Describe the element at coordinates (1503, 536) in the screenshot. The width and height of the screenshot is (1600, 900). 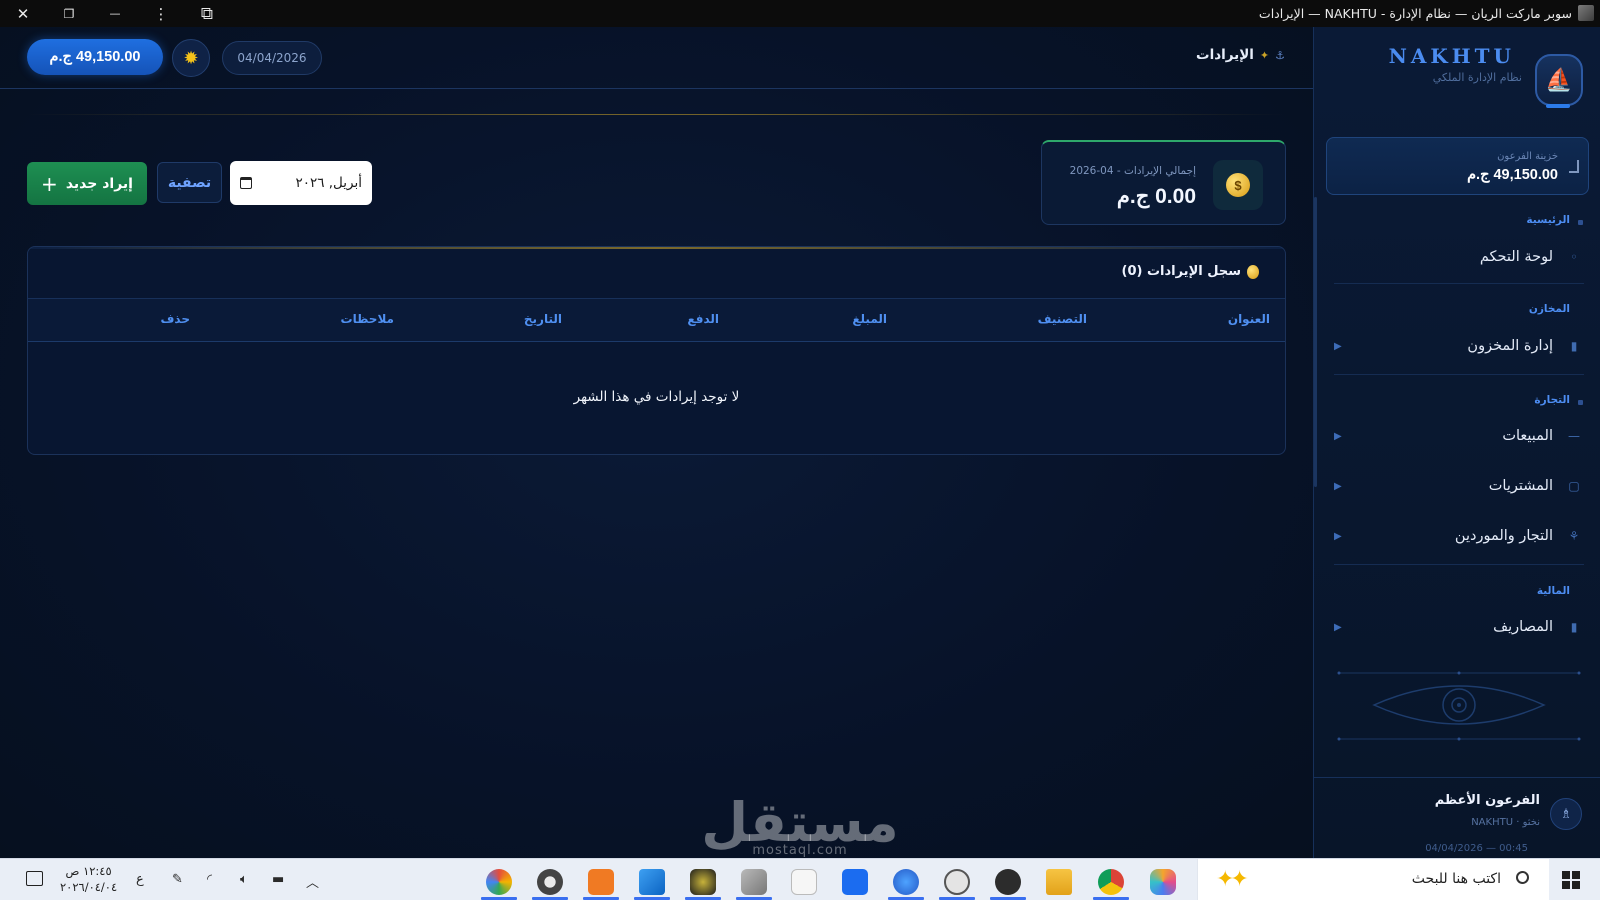
I see `sidebar-item-label: التجار والموردين` at that location.